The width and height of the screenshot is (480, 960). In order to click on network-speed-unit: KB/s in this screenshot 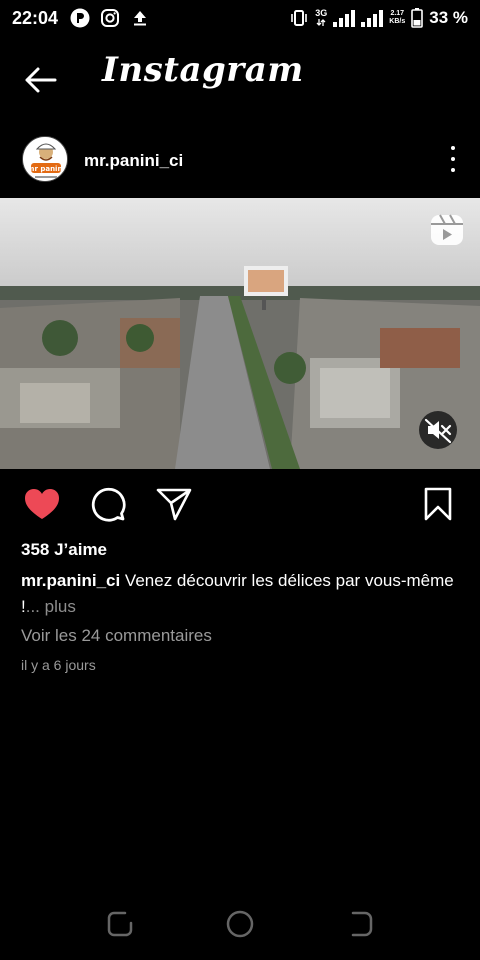, I will do `click(397, 21)`.